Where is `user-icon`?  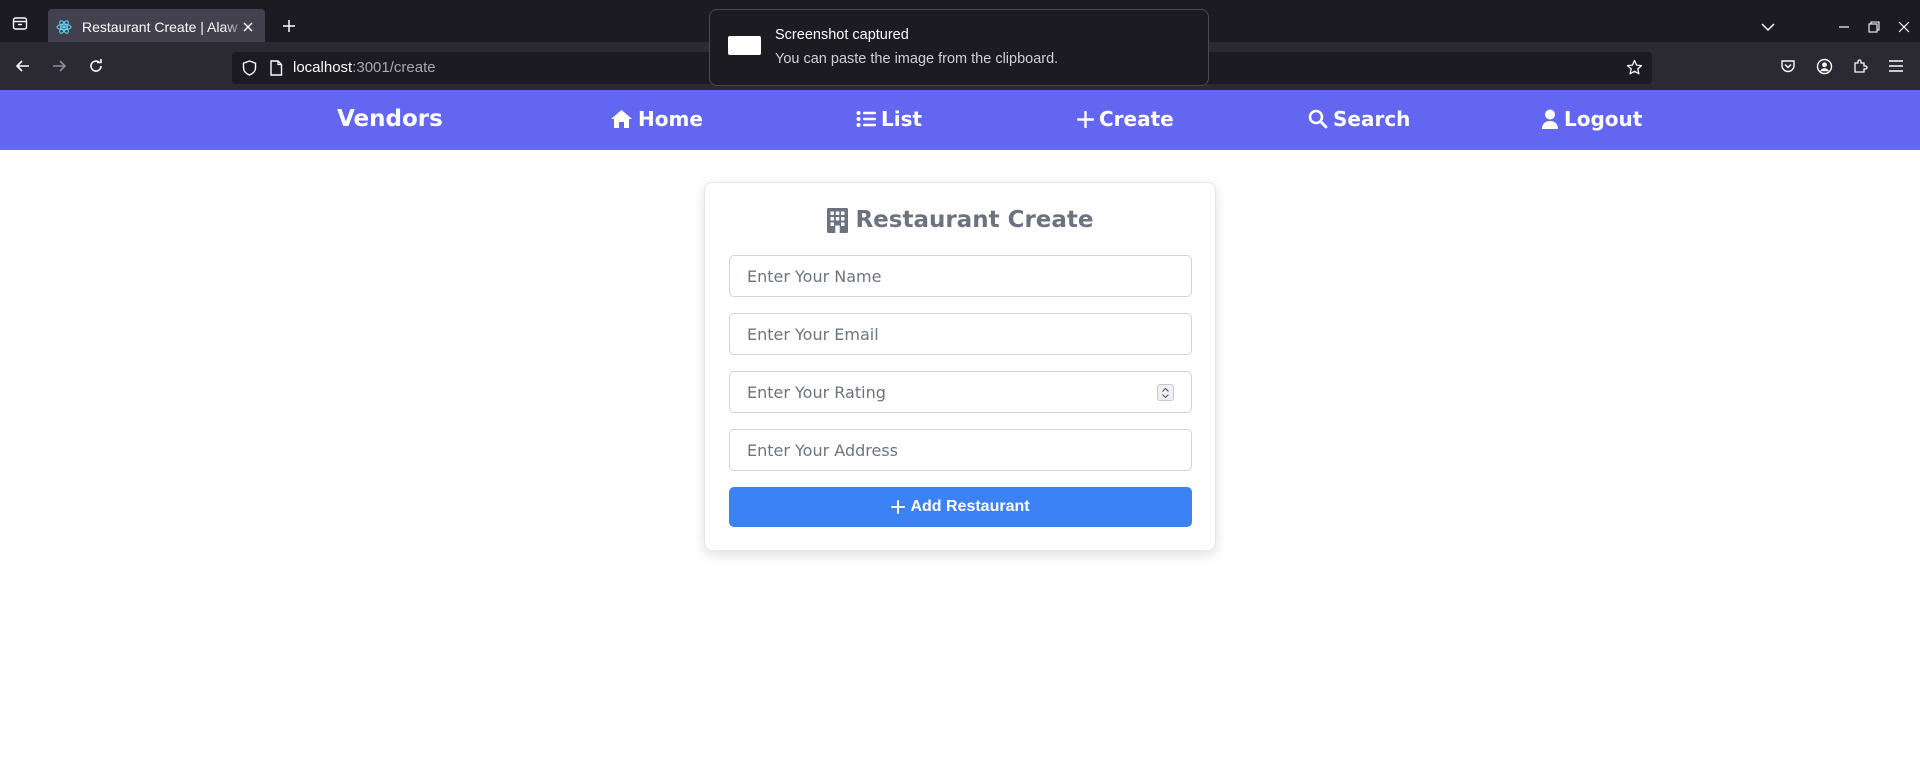
user-icon is located at coordinates (1550, 119).